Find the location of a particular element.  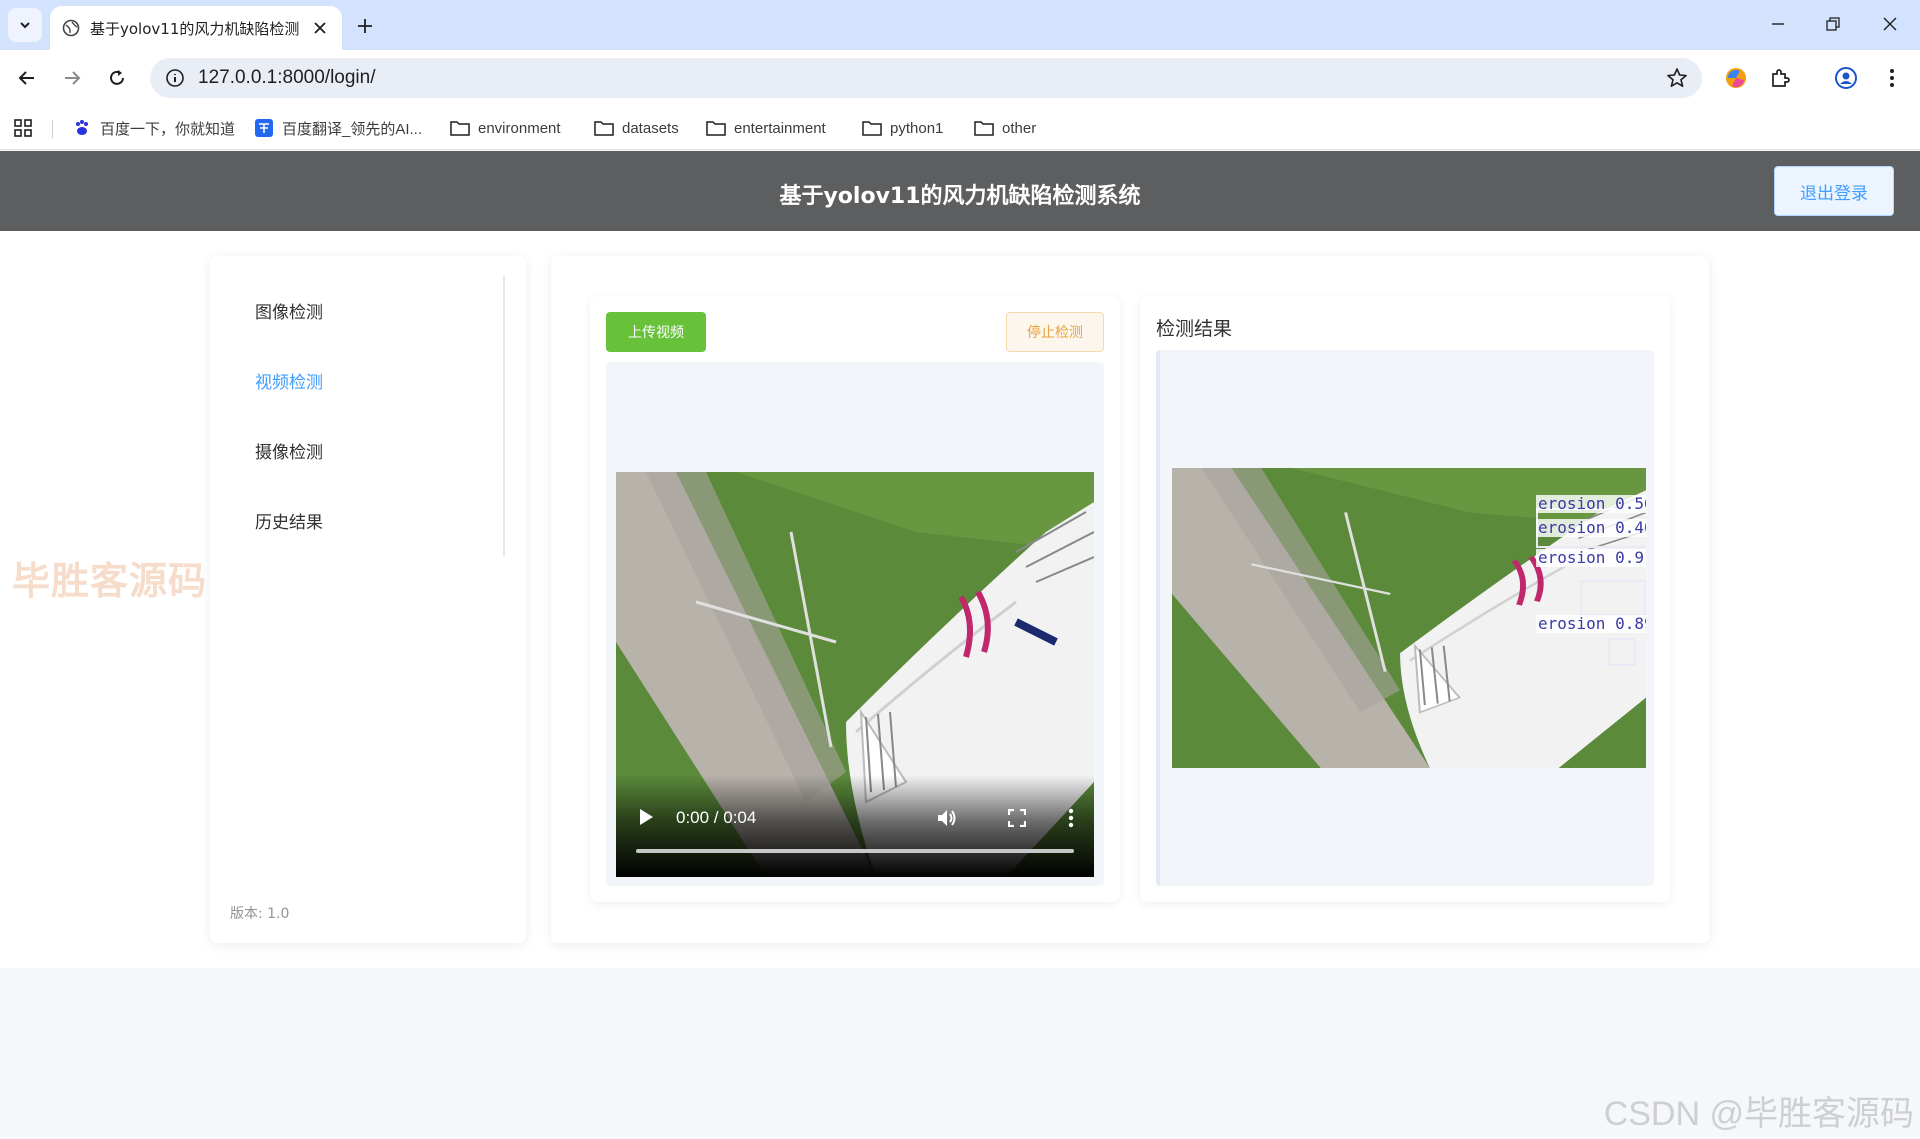

video-more-button is located at coordinates (1071, 818).